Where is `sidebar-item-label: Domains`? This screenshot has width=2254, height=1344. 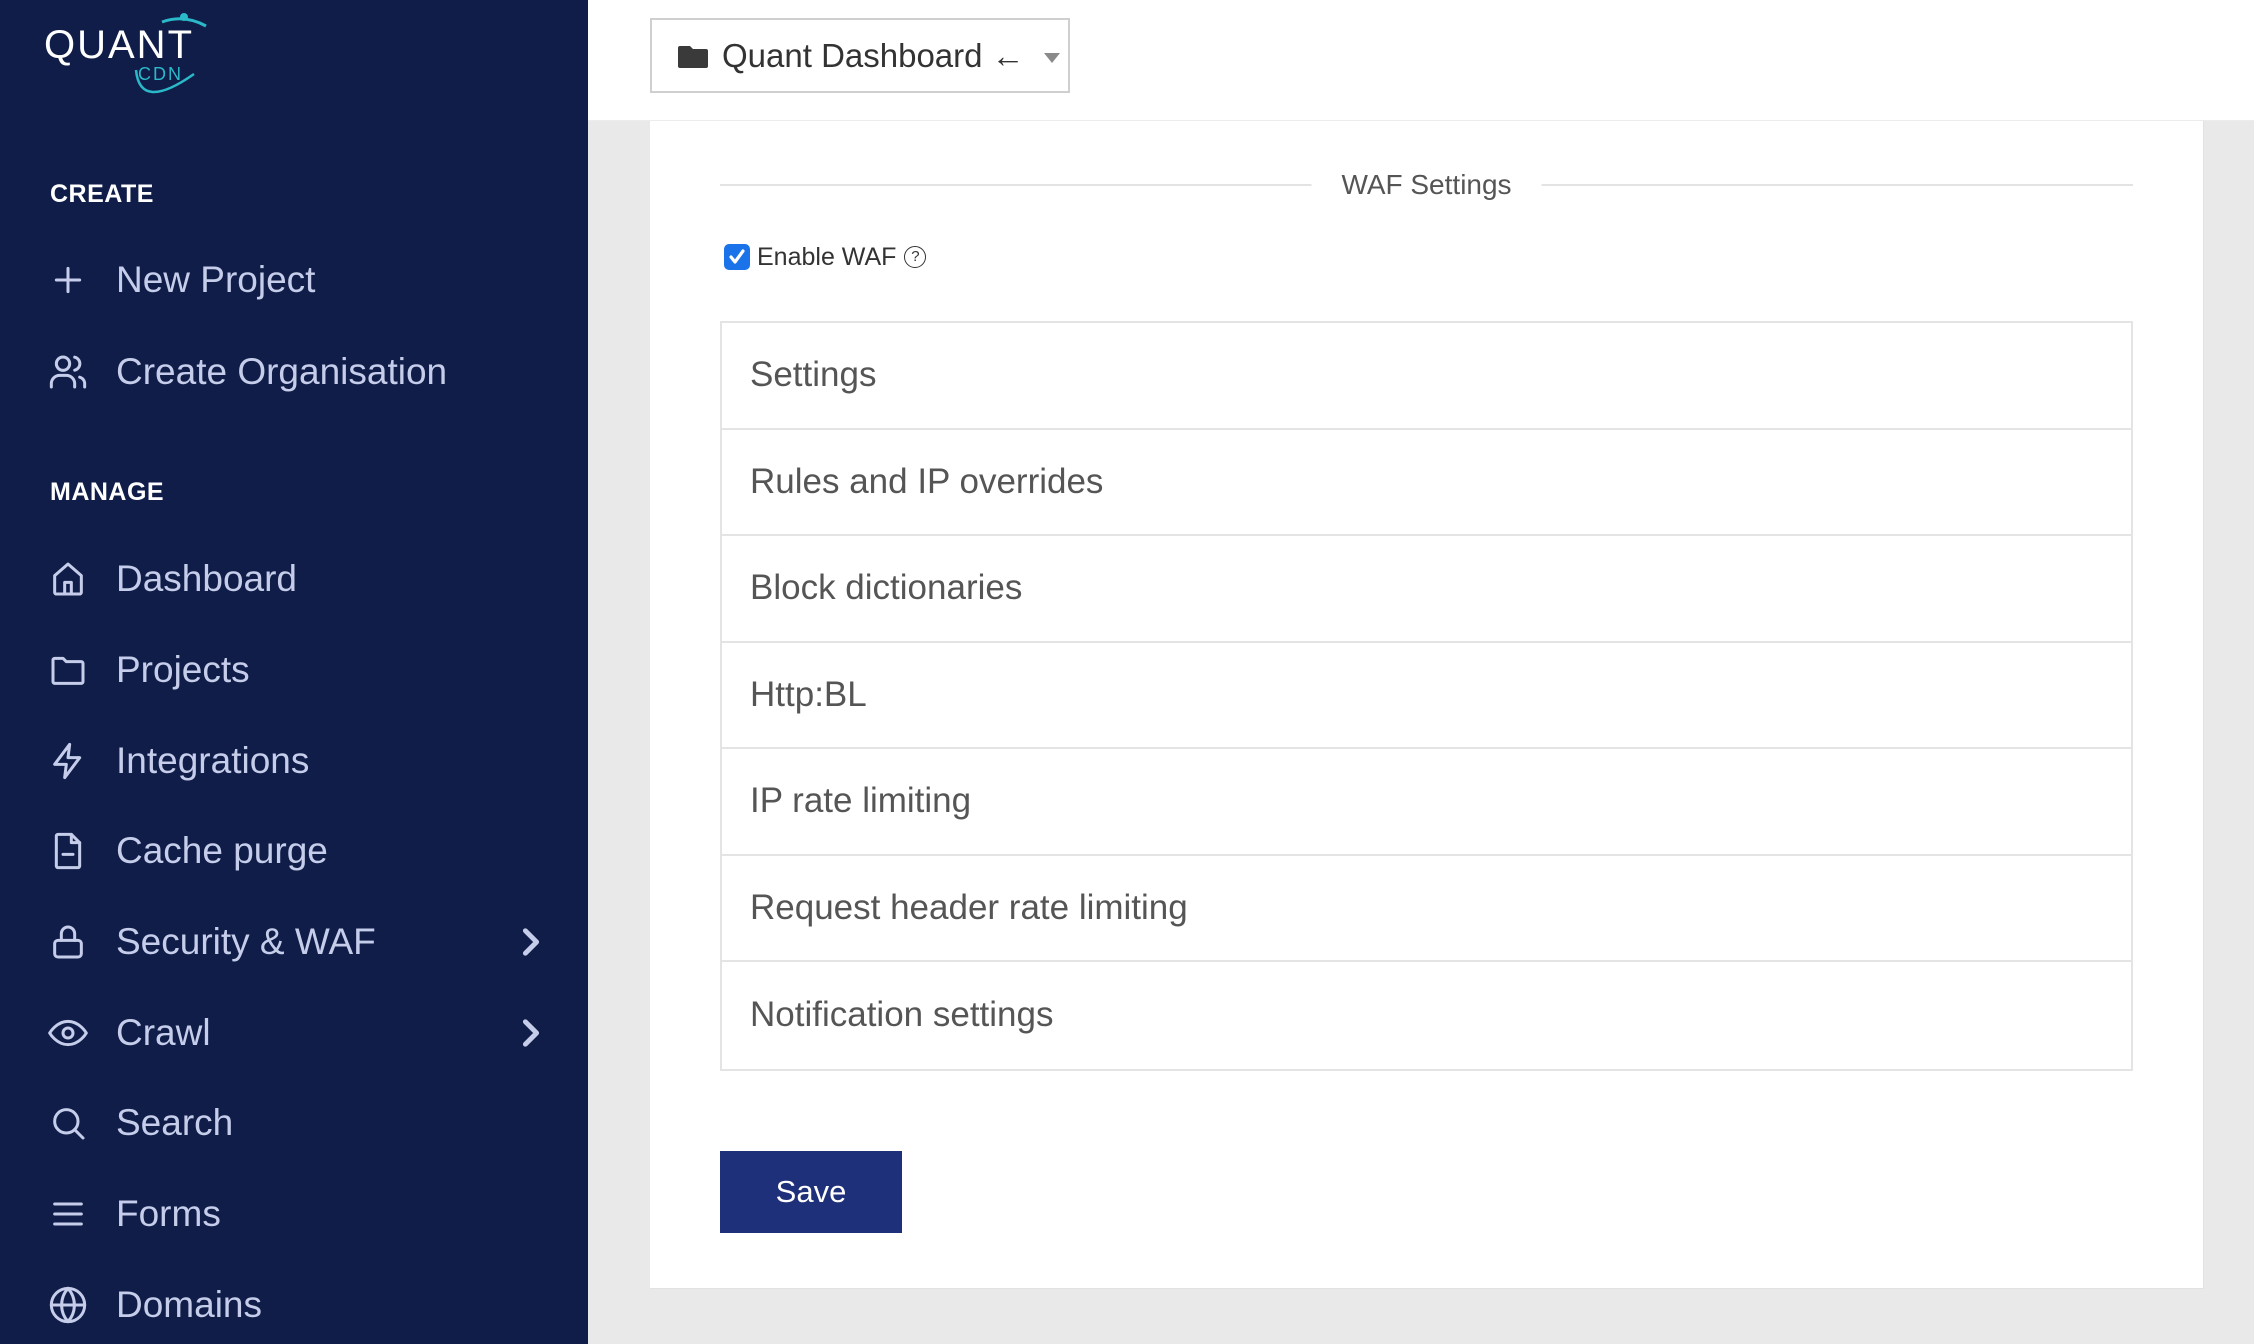
sidebar-item-label: Domains is located at coordinates (189, 1304).